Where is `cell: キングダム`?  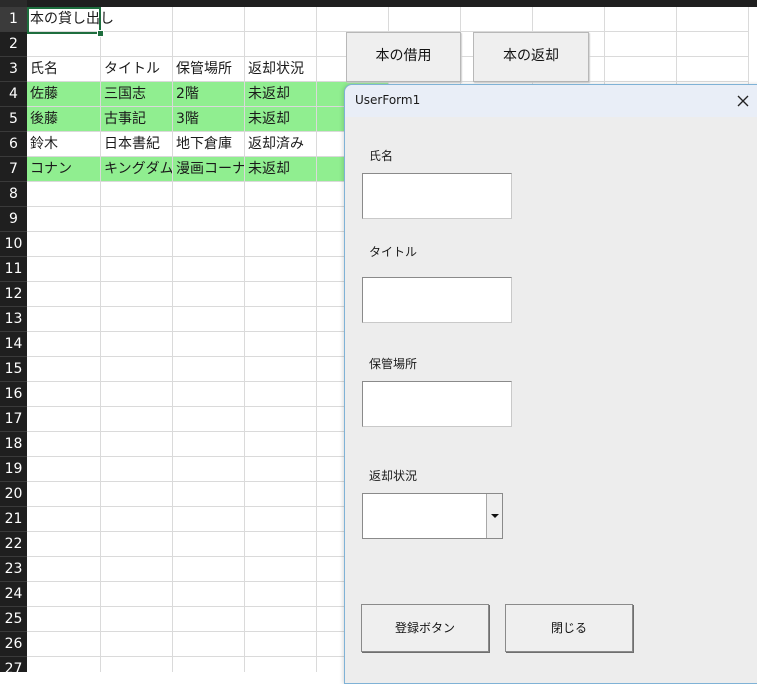 cell: キングダム is located at coordinates (137, 169).